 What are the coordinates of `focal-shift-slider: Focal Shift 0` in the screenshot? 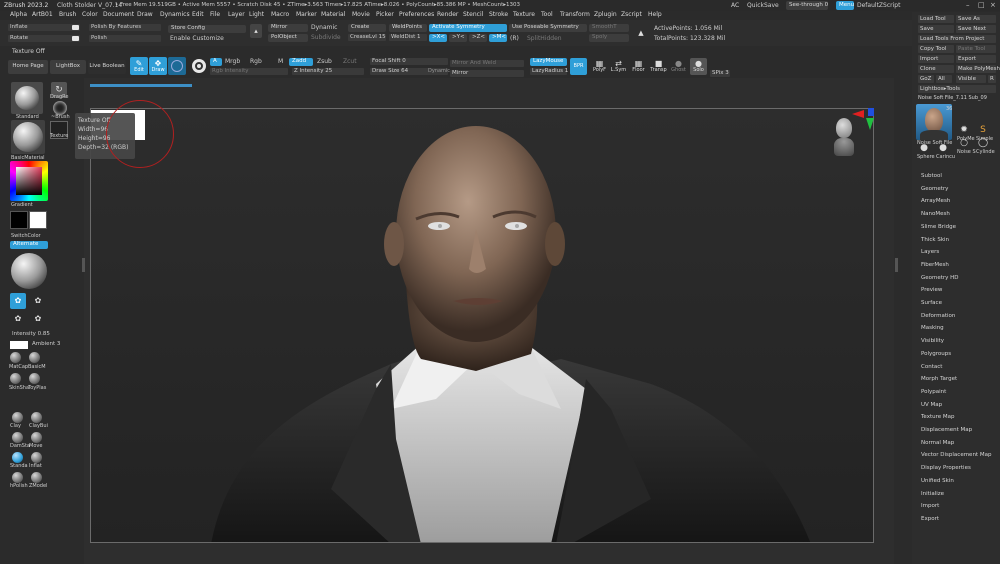 It's located at (409, 61).